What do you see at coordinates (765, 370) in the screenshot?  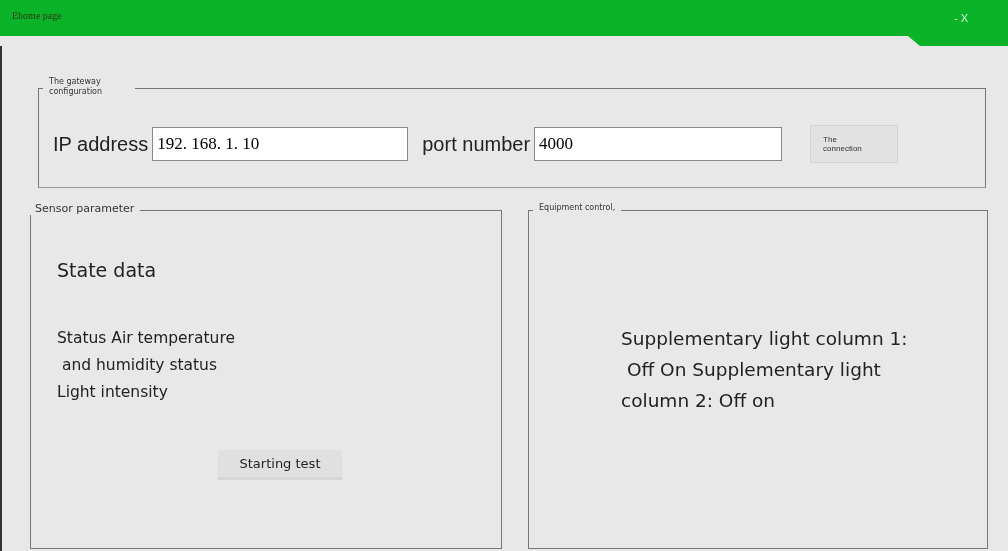 I see `light-status-text: Supplementary light column 1: Off On Supplementary light column 2: Off on` at bounding box center [765, 370].